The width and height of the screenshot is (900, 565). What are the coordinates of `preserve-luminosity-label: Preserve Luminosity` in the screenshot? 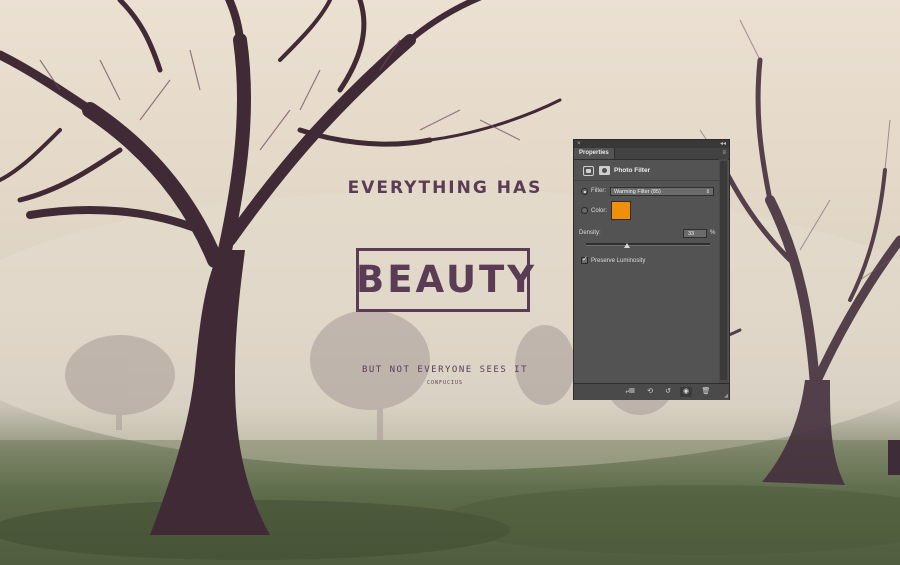 It's located at (618, 261).